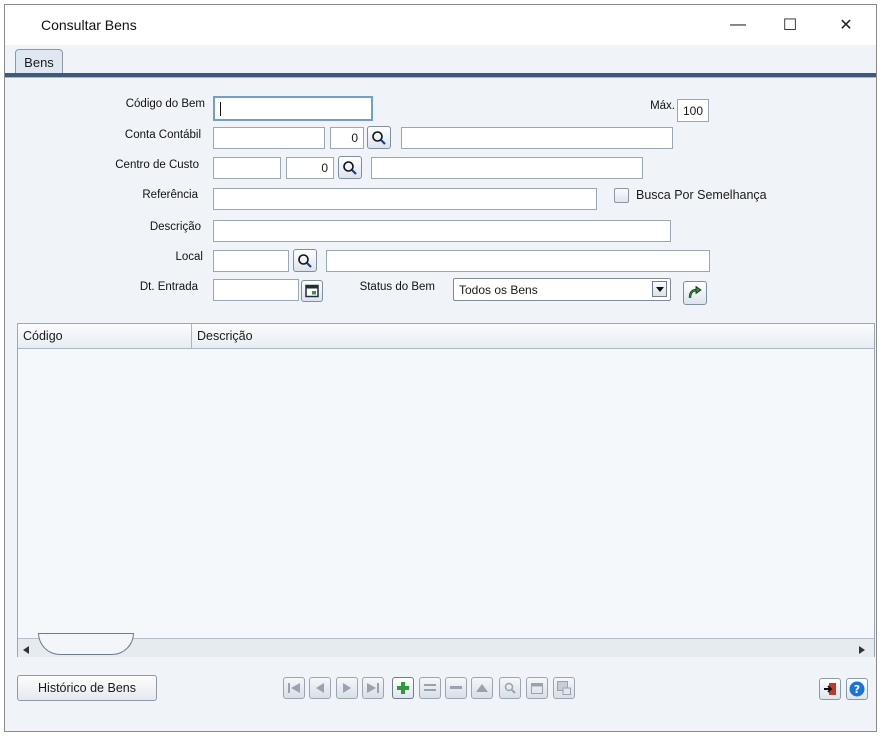 Image resolution: width=881 pixels, height=736 pixels. What do you see at coordinates (790, 25) in the screenshot?
I see `maximize-button: ☐` at bounding box center [790, 25].